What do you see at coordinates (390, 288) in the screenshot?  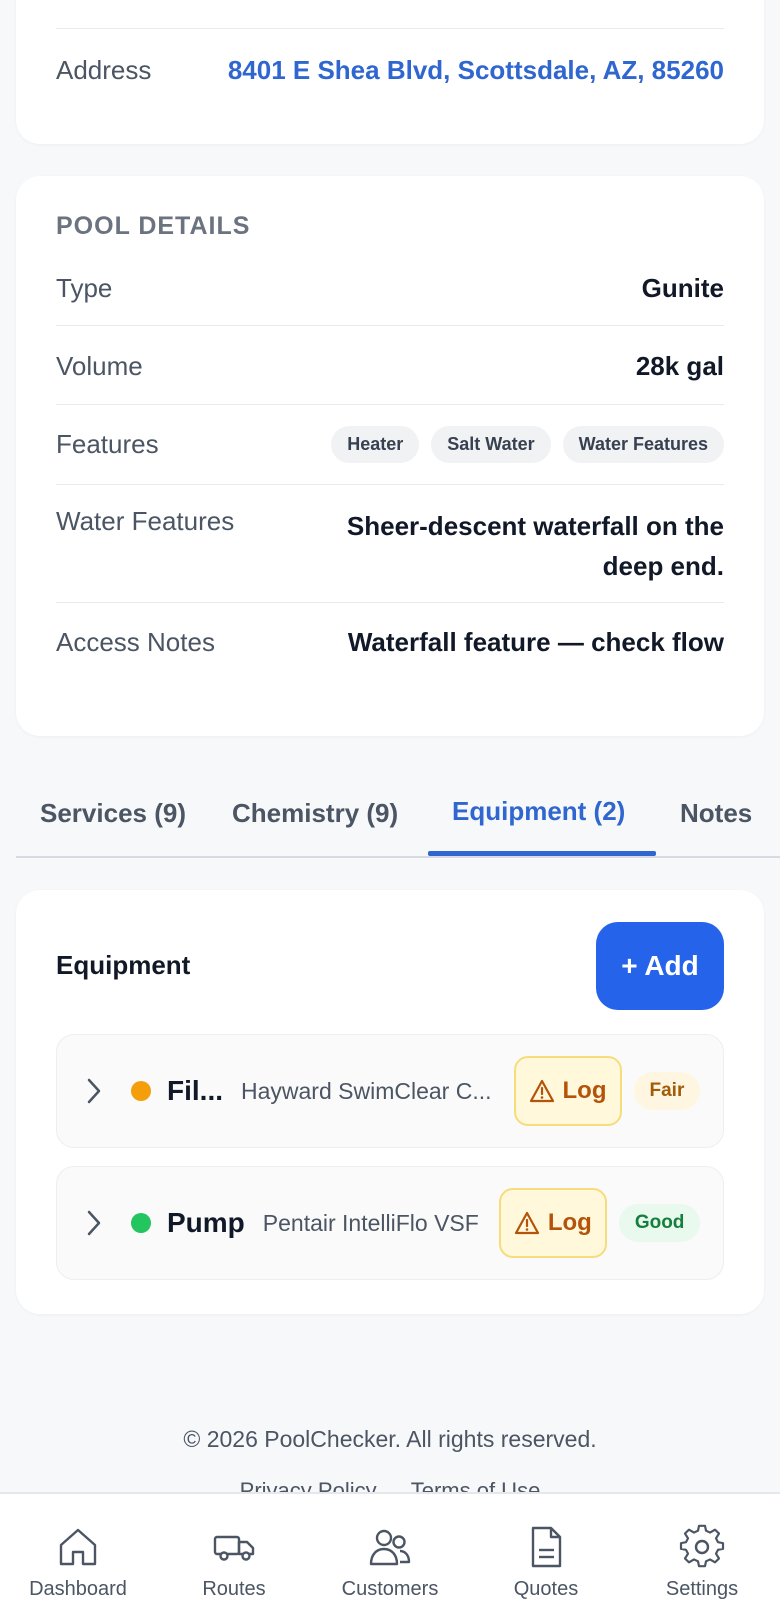 I see `pool-type-row: Type Gunite` at bounding box center [390, 288].